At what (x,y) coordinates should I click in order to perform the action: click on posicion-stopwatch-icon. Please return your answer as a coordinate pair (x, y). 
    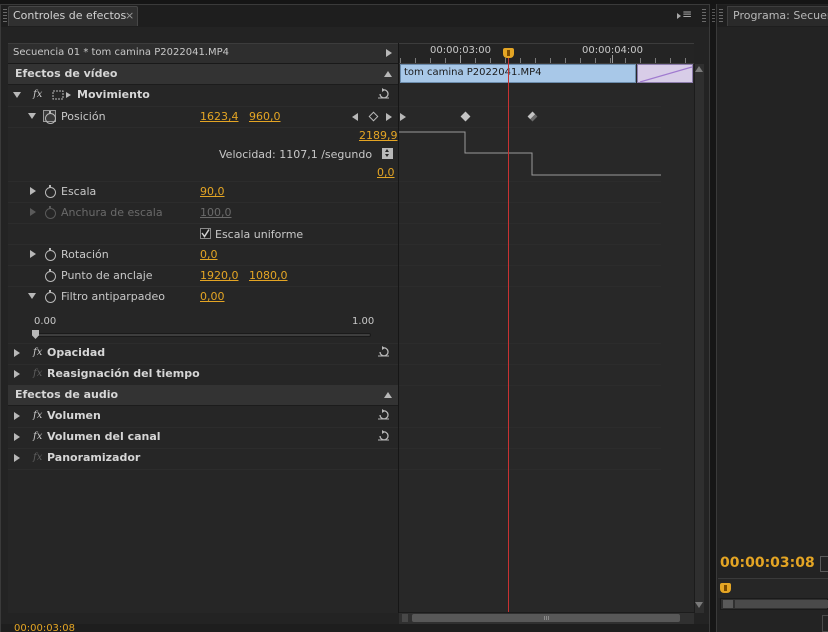
    Looking at the image, I should click on (49, 117).